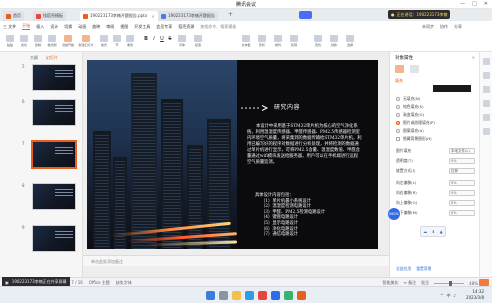 The image size is (492, 303). I want to click on transparency-input: 0%, so click(462, 161).